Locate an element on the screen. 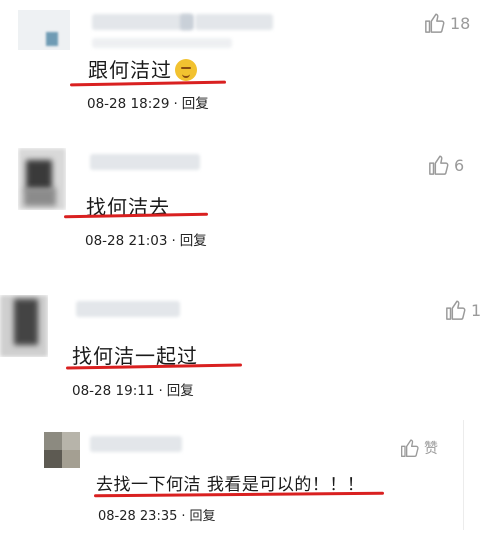 The height and width of the screenshot is (543, 502). comment-meta: 08-28 19:11 · 回复 is located at coordinates (133, 391).